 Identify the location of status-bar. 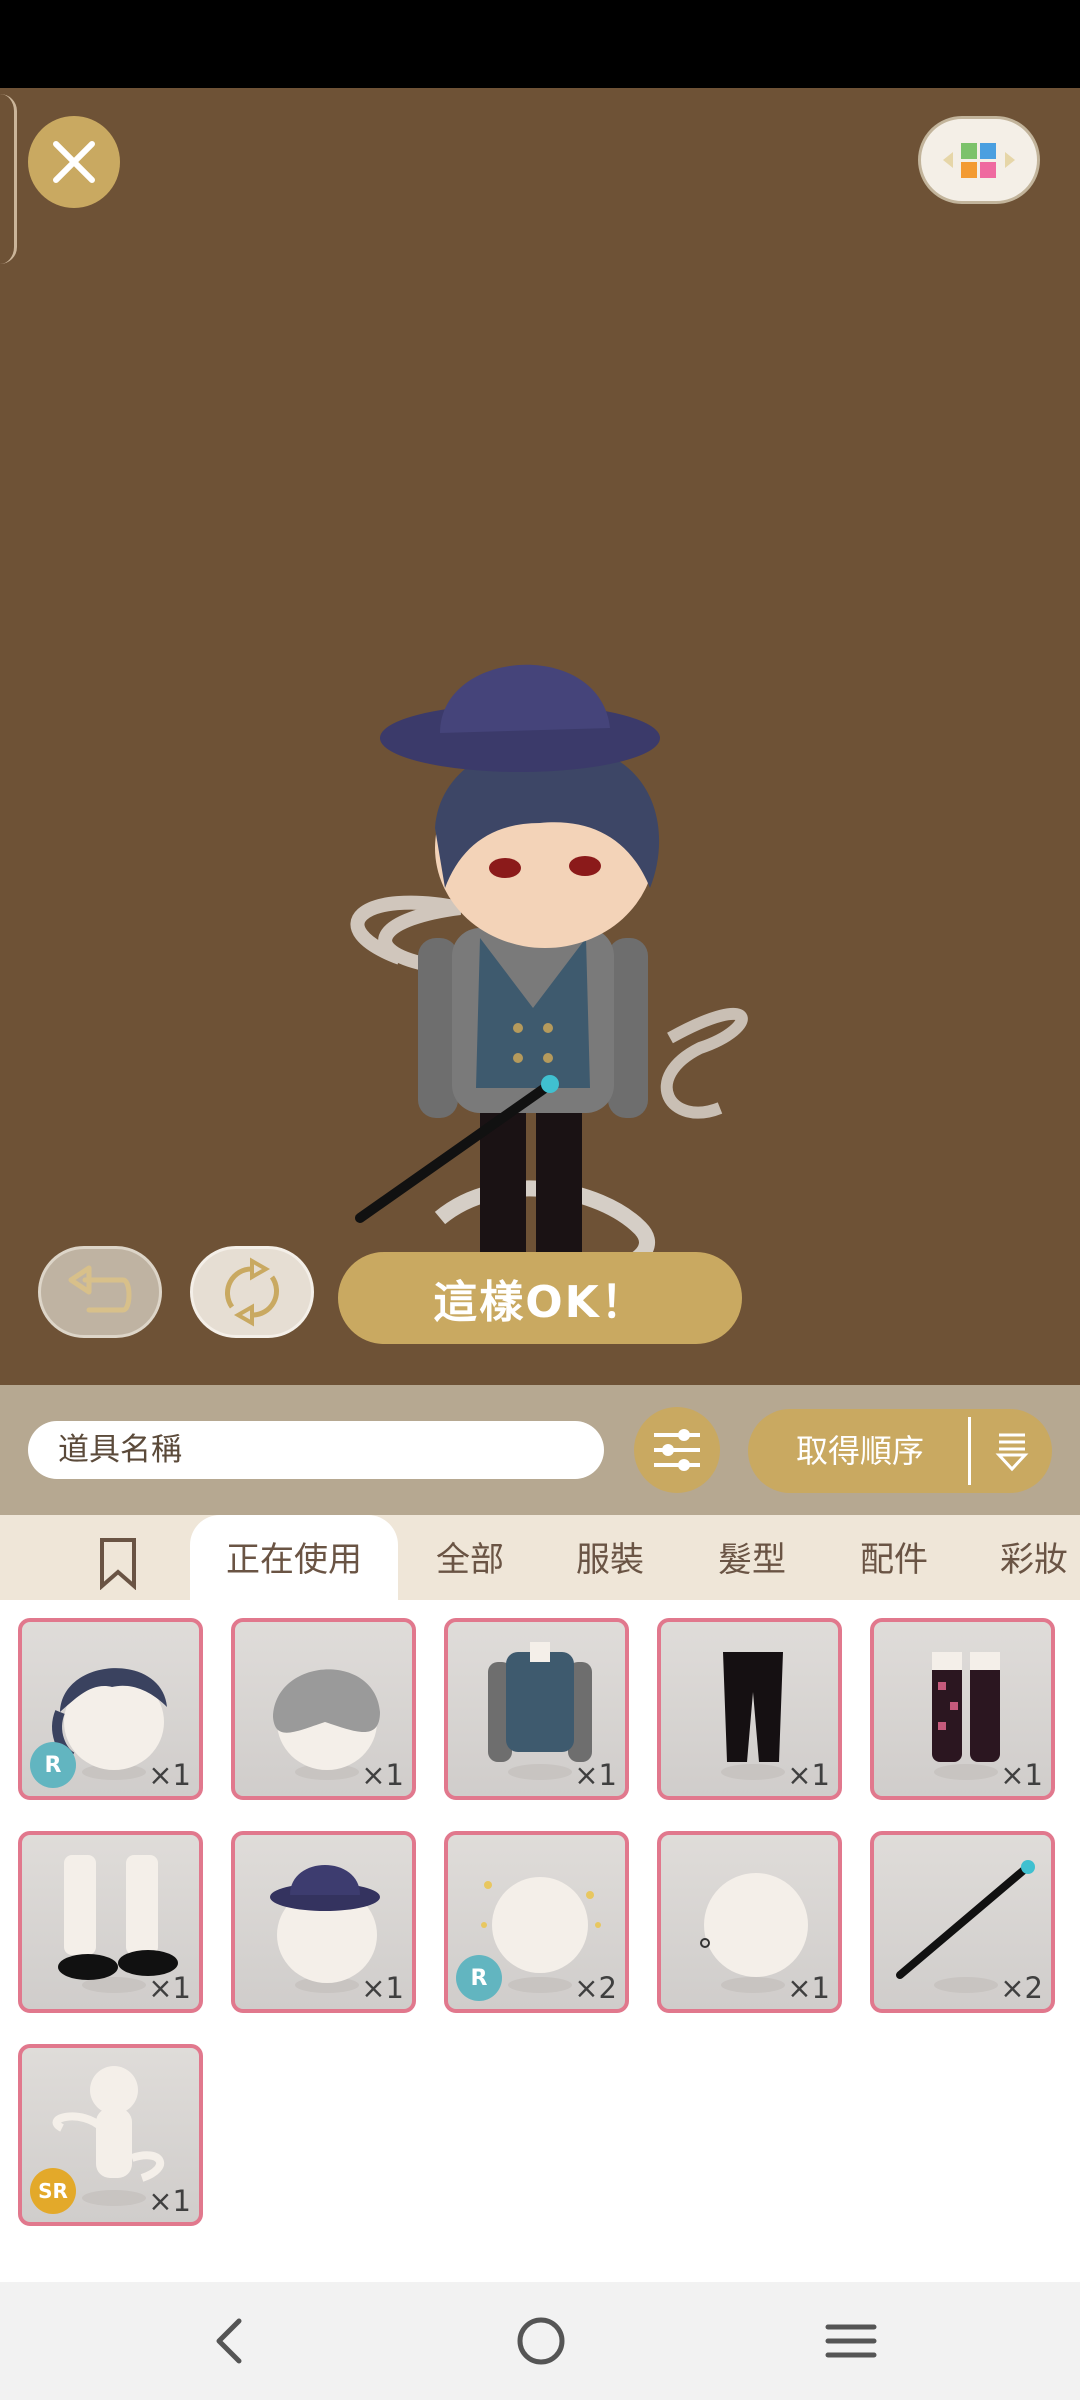
(540, 44).